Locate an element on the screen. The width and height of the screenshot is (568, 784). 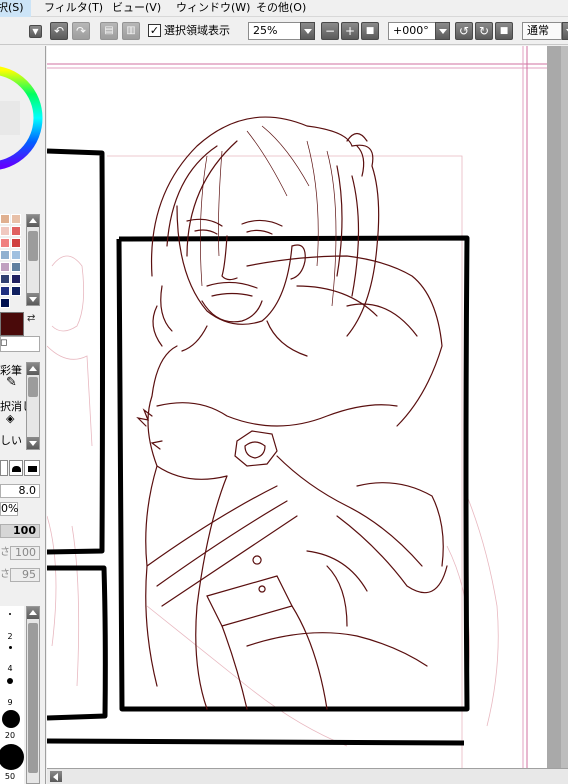
size-label: 4 is located at coordinates (10, 668).